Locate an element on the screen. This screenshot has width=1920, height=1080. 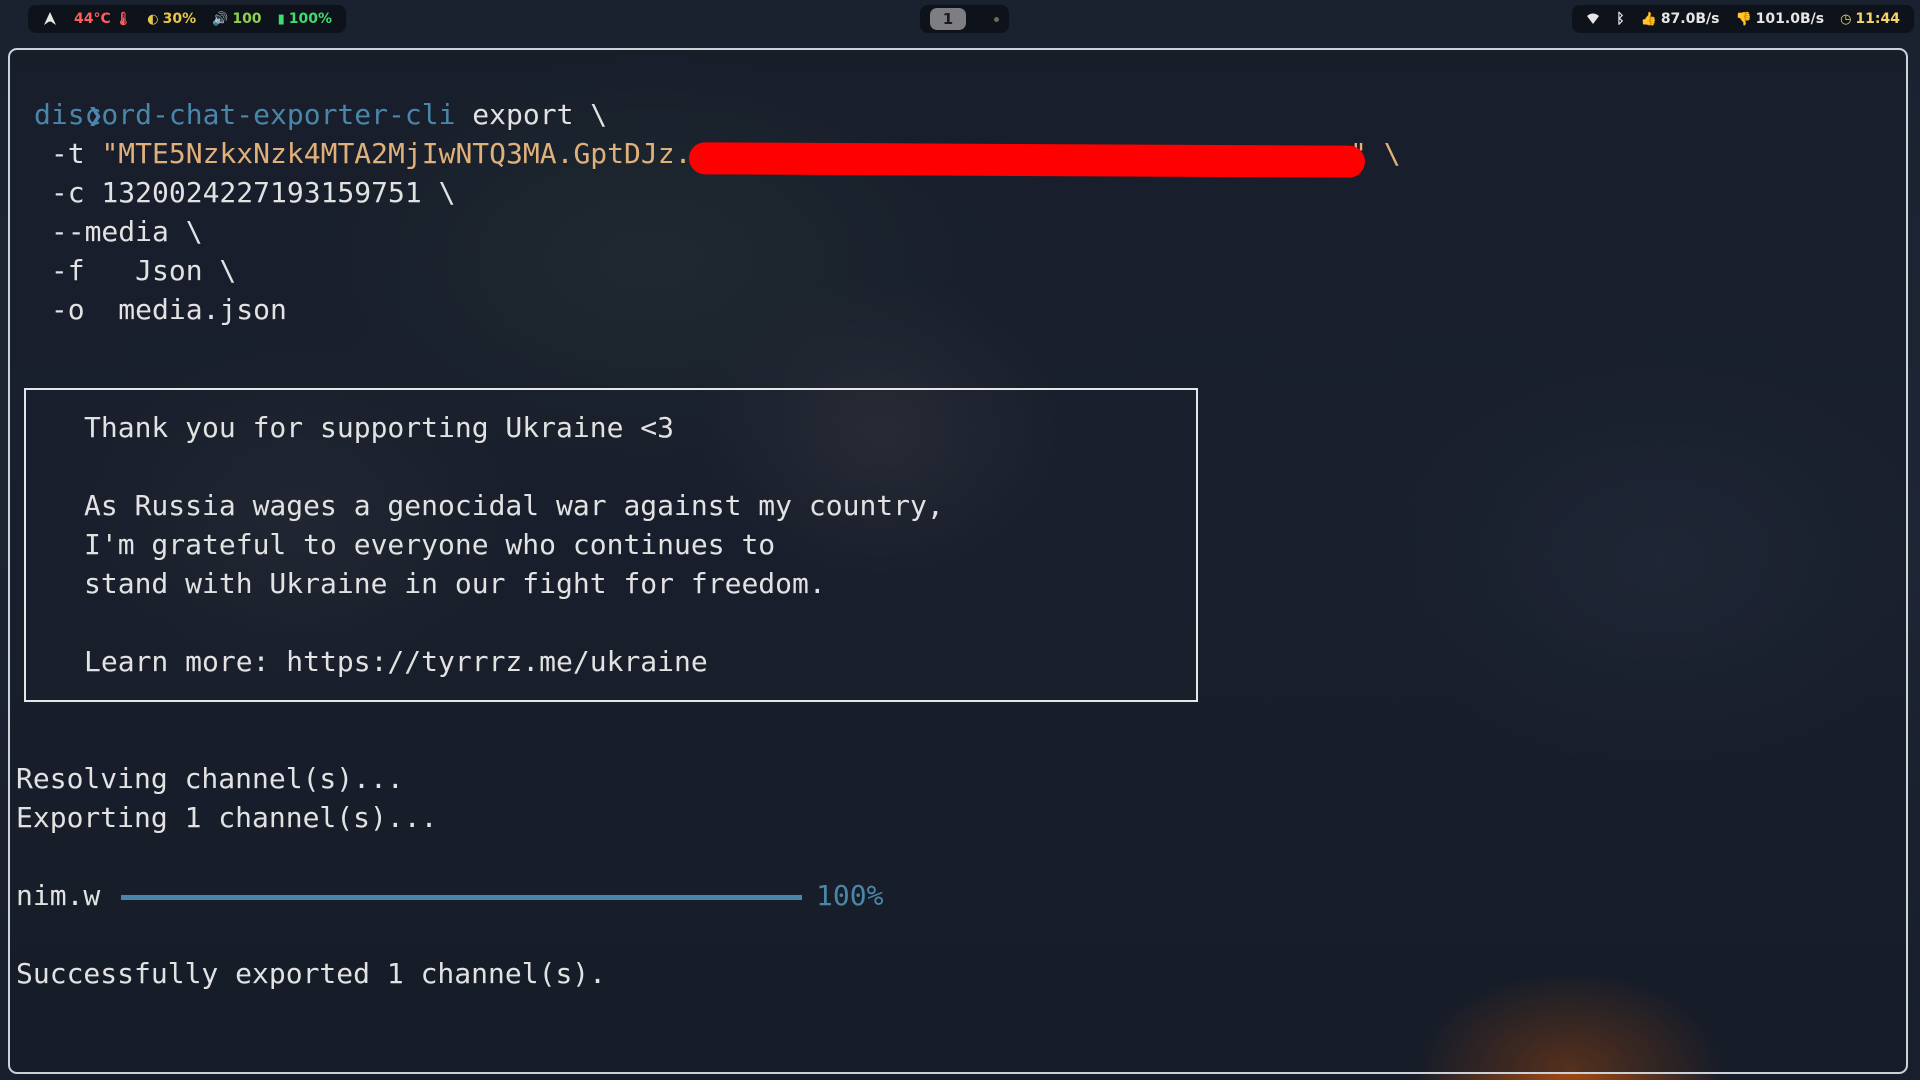
cpu-widget: ◐ 30% is located at coordinates (171, 19).